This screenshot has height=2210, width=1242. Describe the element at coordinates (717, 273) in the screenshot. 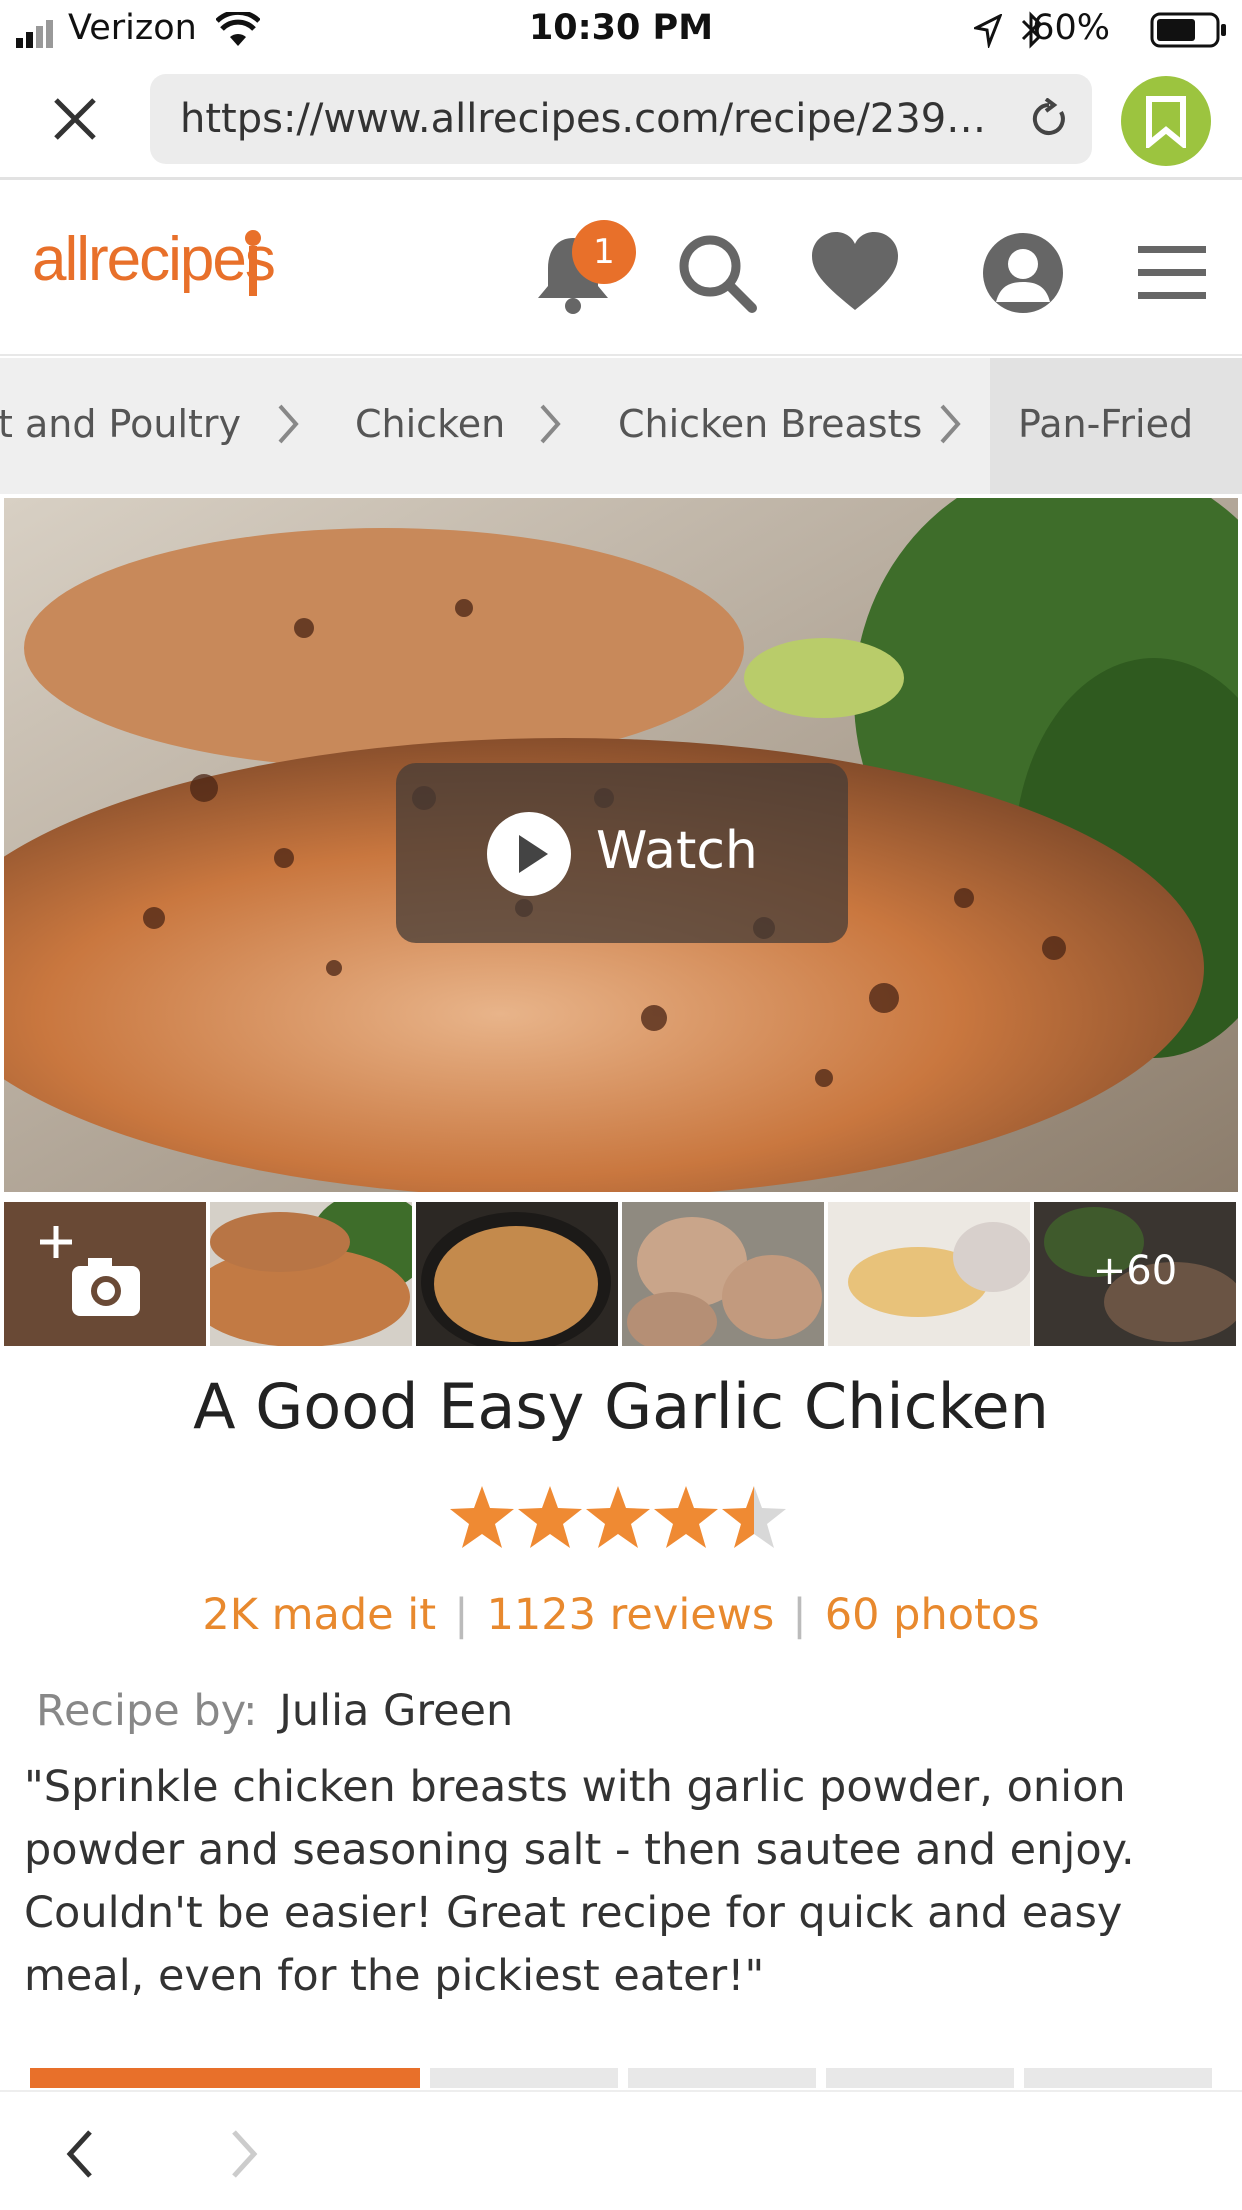

I see `search-icon` at that location.